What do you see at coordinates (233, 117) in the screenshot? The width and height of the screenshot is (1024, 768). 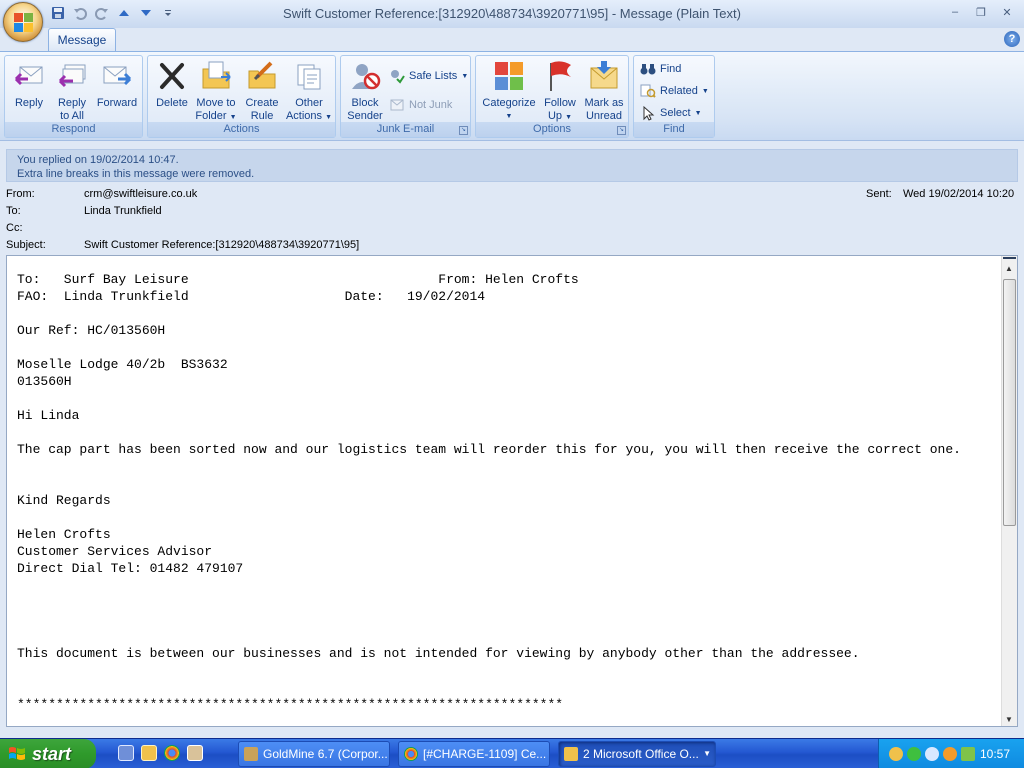 I see `move-dropdown-icon: ▼` at bounding box center [233, 117].